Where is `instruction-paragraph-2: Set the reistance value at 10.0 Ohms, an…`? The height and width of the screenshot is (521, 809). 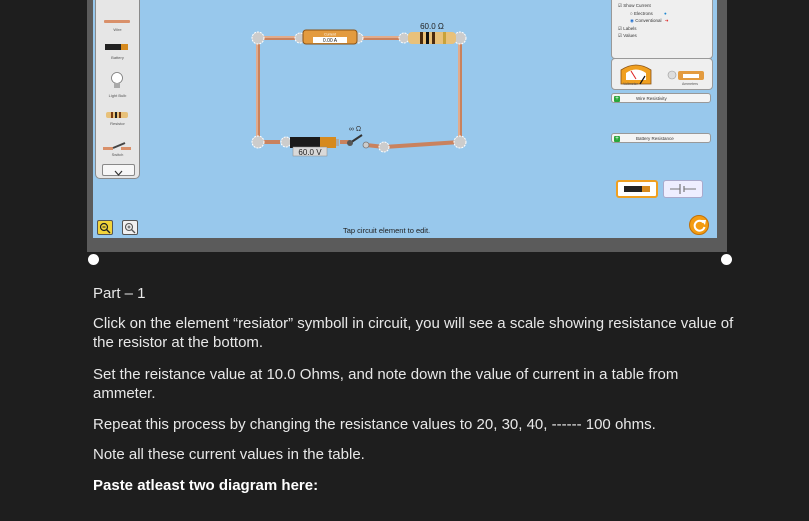
instruction-paragraph-2: Set the reistance value at 10.0 Ohms, an… is located at coordinates (386, 384).